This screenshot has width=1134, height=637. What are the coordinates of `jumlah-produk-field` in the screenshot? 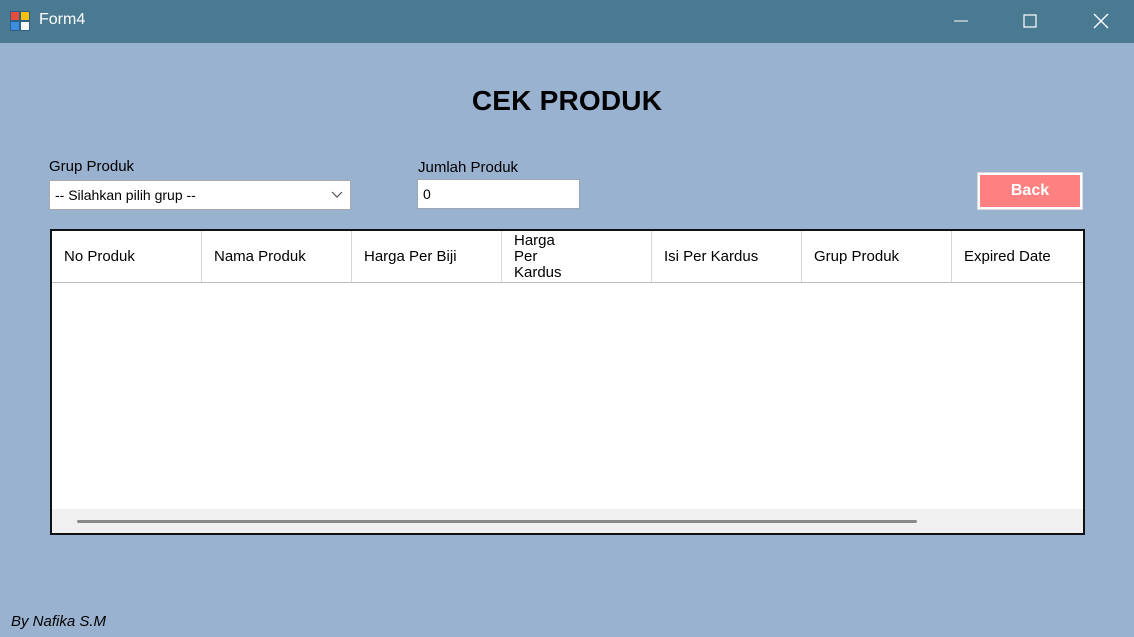 It's located at (498, 194).